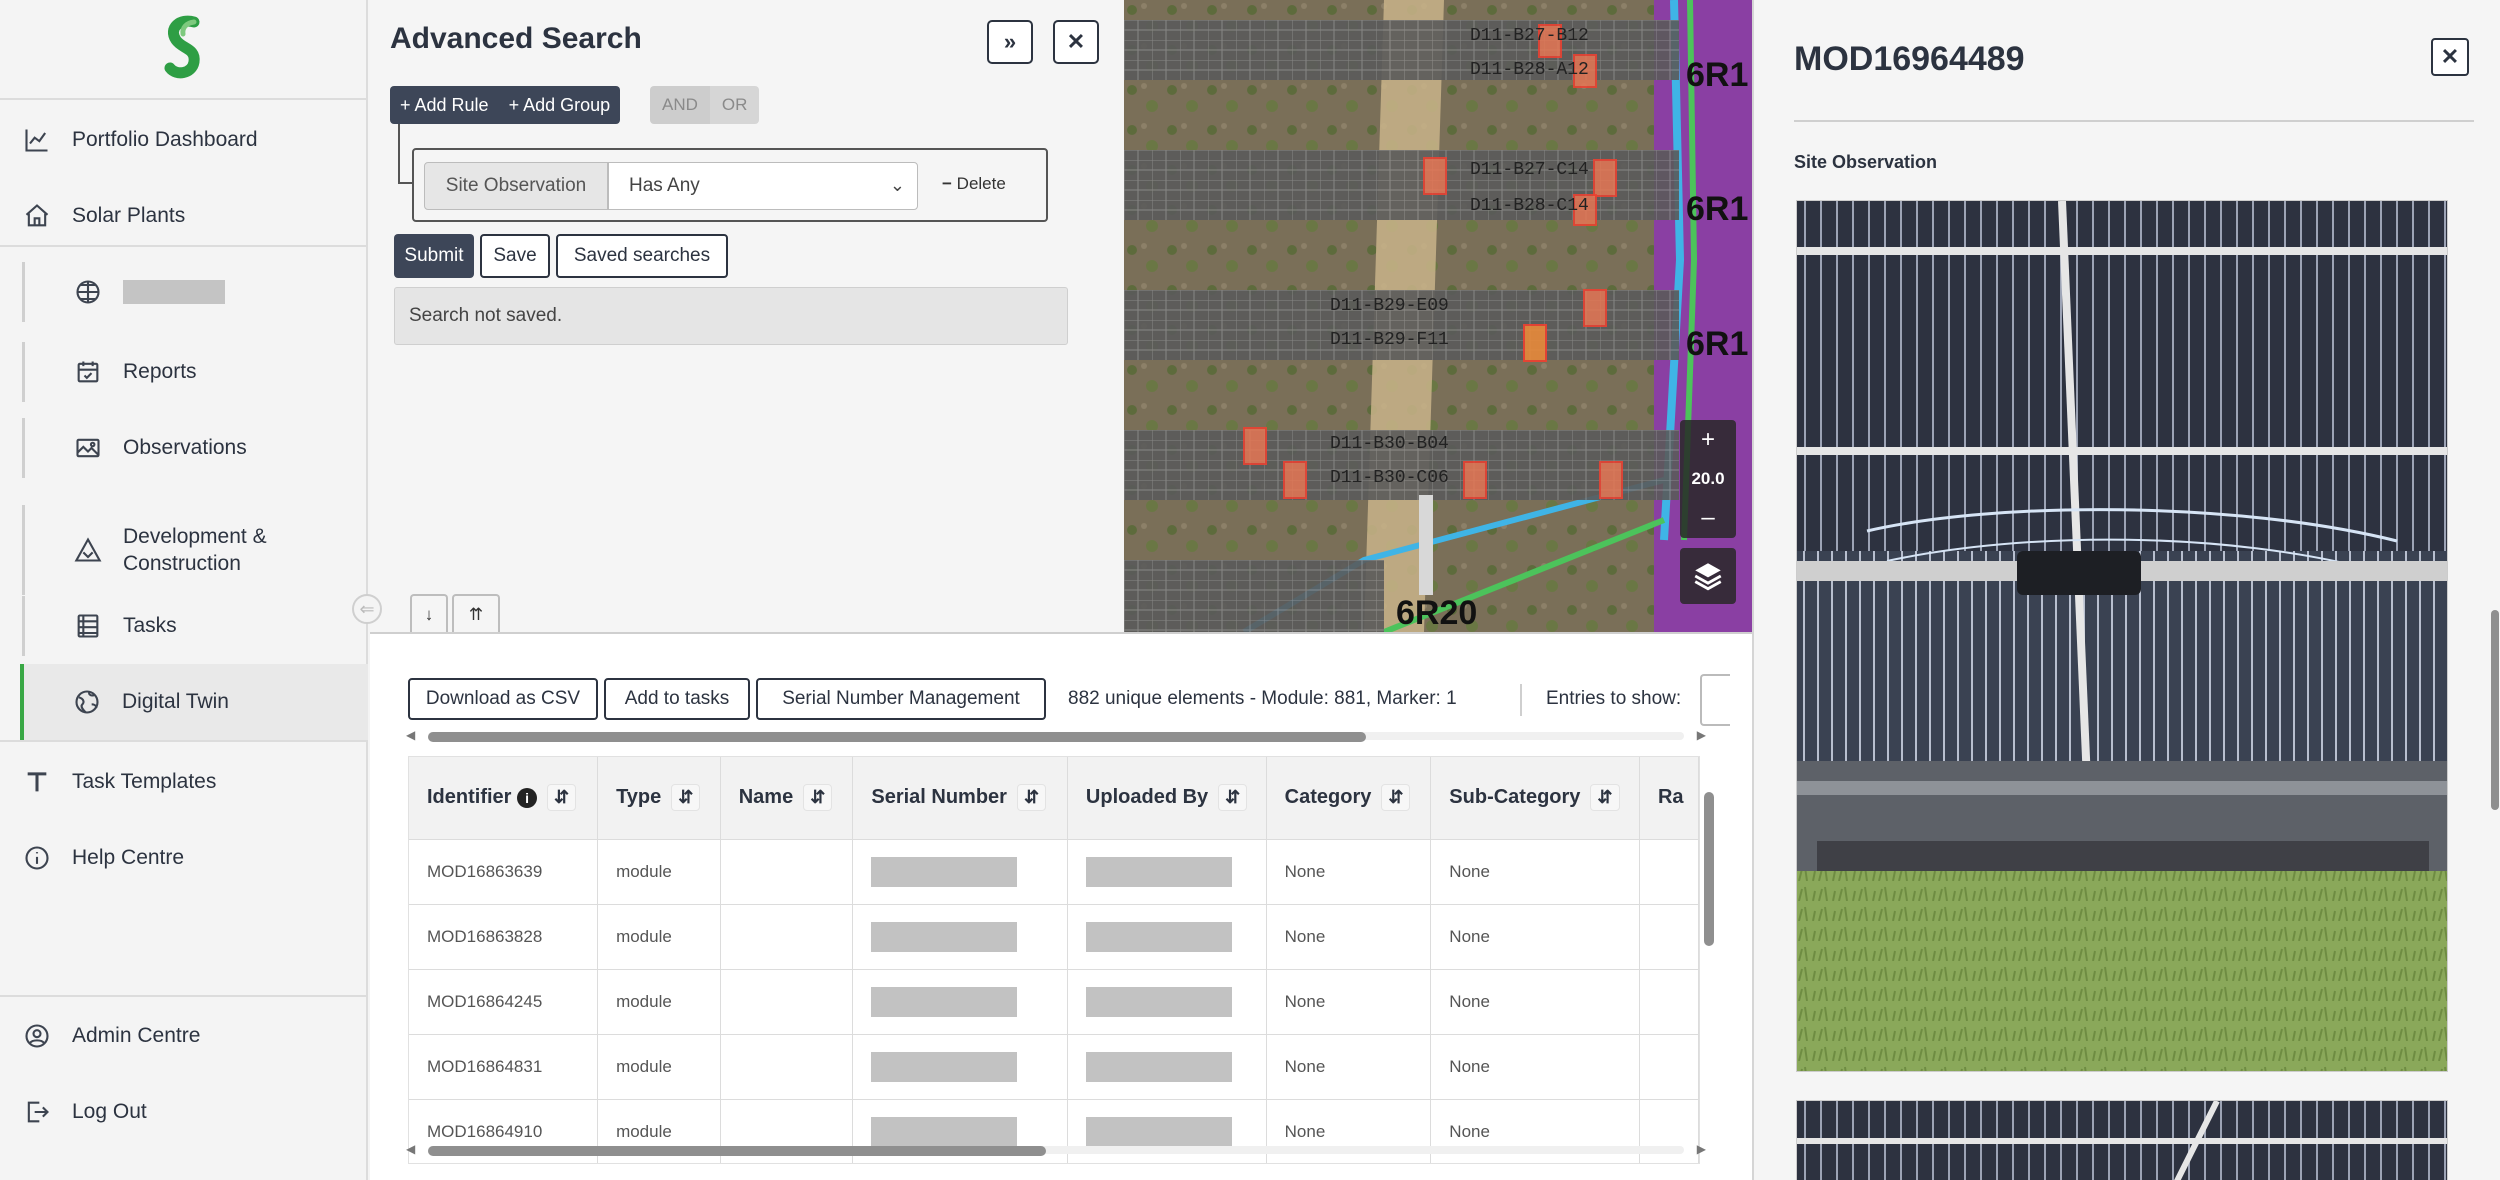 The image size is (2500, 1180). I want to click on table-row: MOD16864245 module None None, so click(1054, 1002).